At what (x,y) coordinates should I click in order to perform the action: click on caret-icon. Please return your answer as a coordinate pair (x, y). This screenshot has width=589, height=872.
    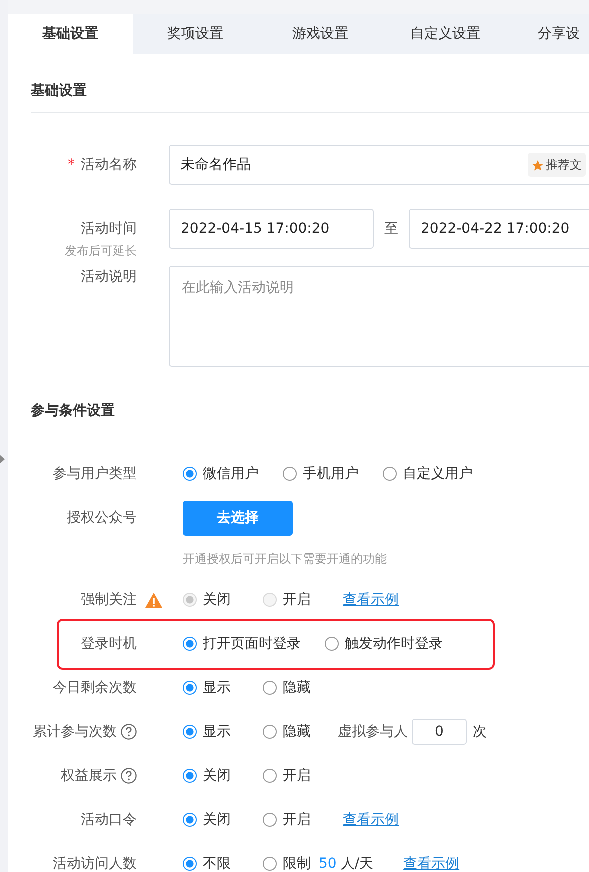
    Looking at the image, I should click on (2, 459).